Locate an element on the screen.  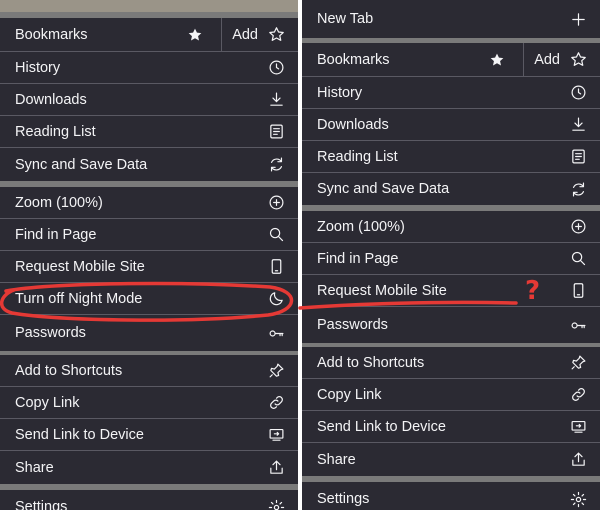
menu-item-night-mode: Turn off Night Mode is located at coordinates (149, 299).